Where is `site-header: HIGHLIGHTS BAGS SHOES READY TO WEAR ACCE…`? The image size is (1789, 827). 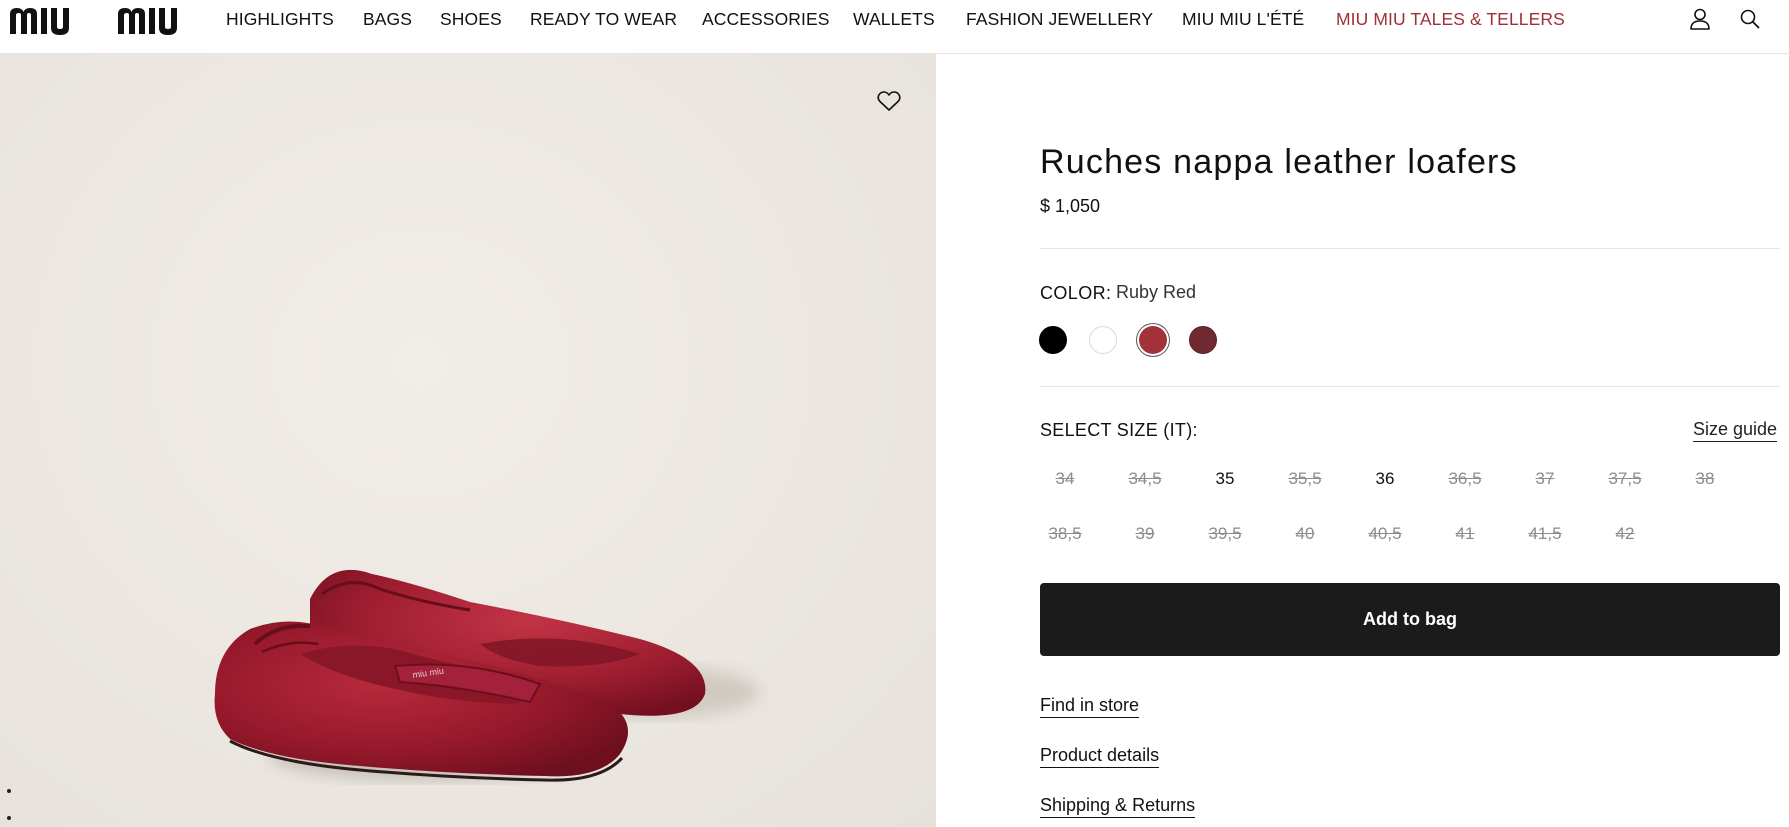
site-header: HIGHLIGHTS BAGS SHOES READY TO WEAR ACCE… is located at coordinates (894, 27).